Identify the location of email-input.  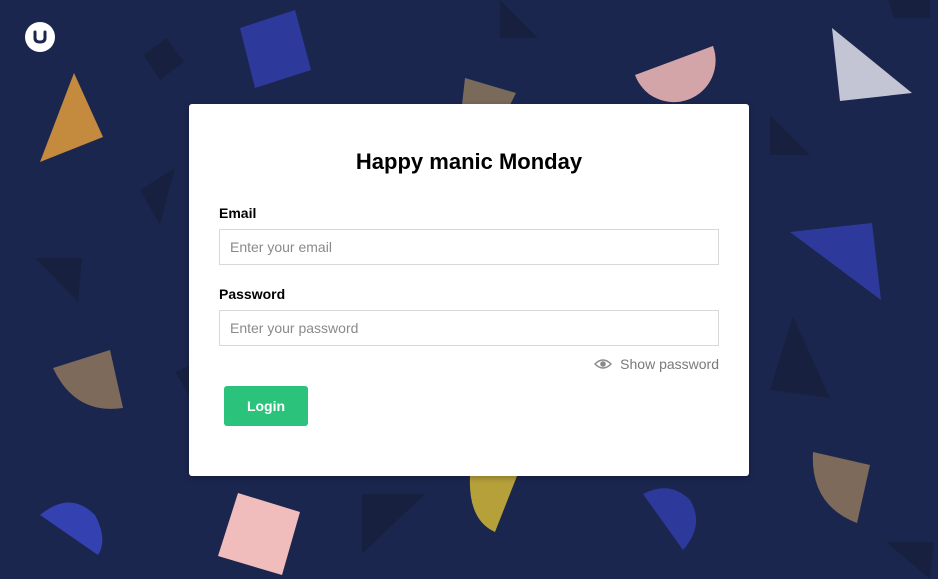
(469, 247).